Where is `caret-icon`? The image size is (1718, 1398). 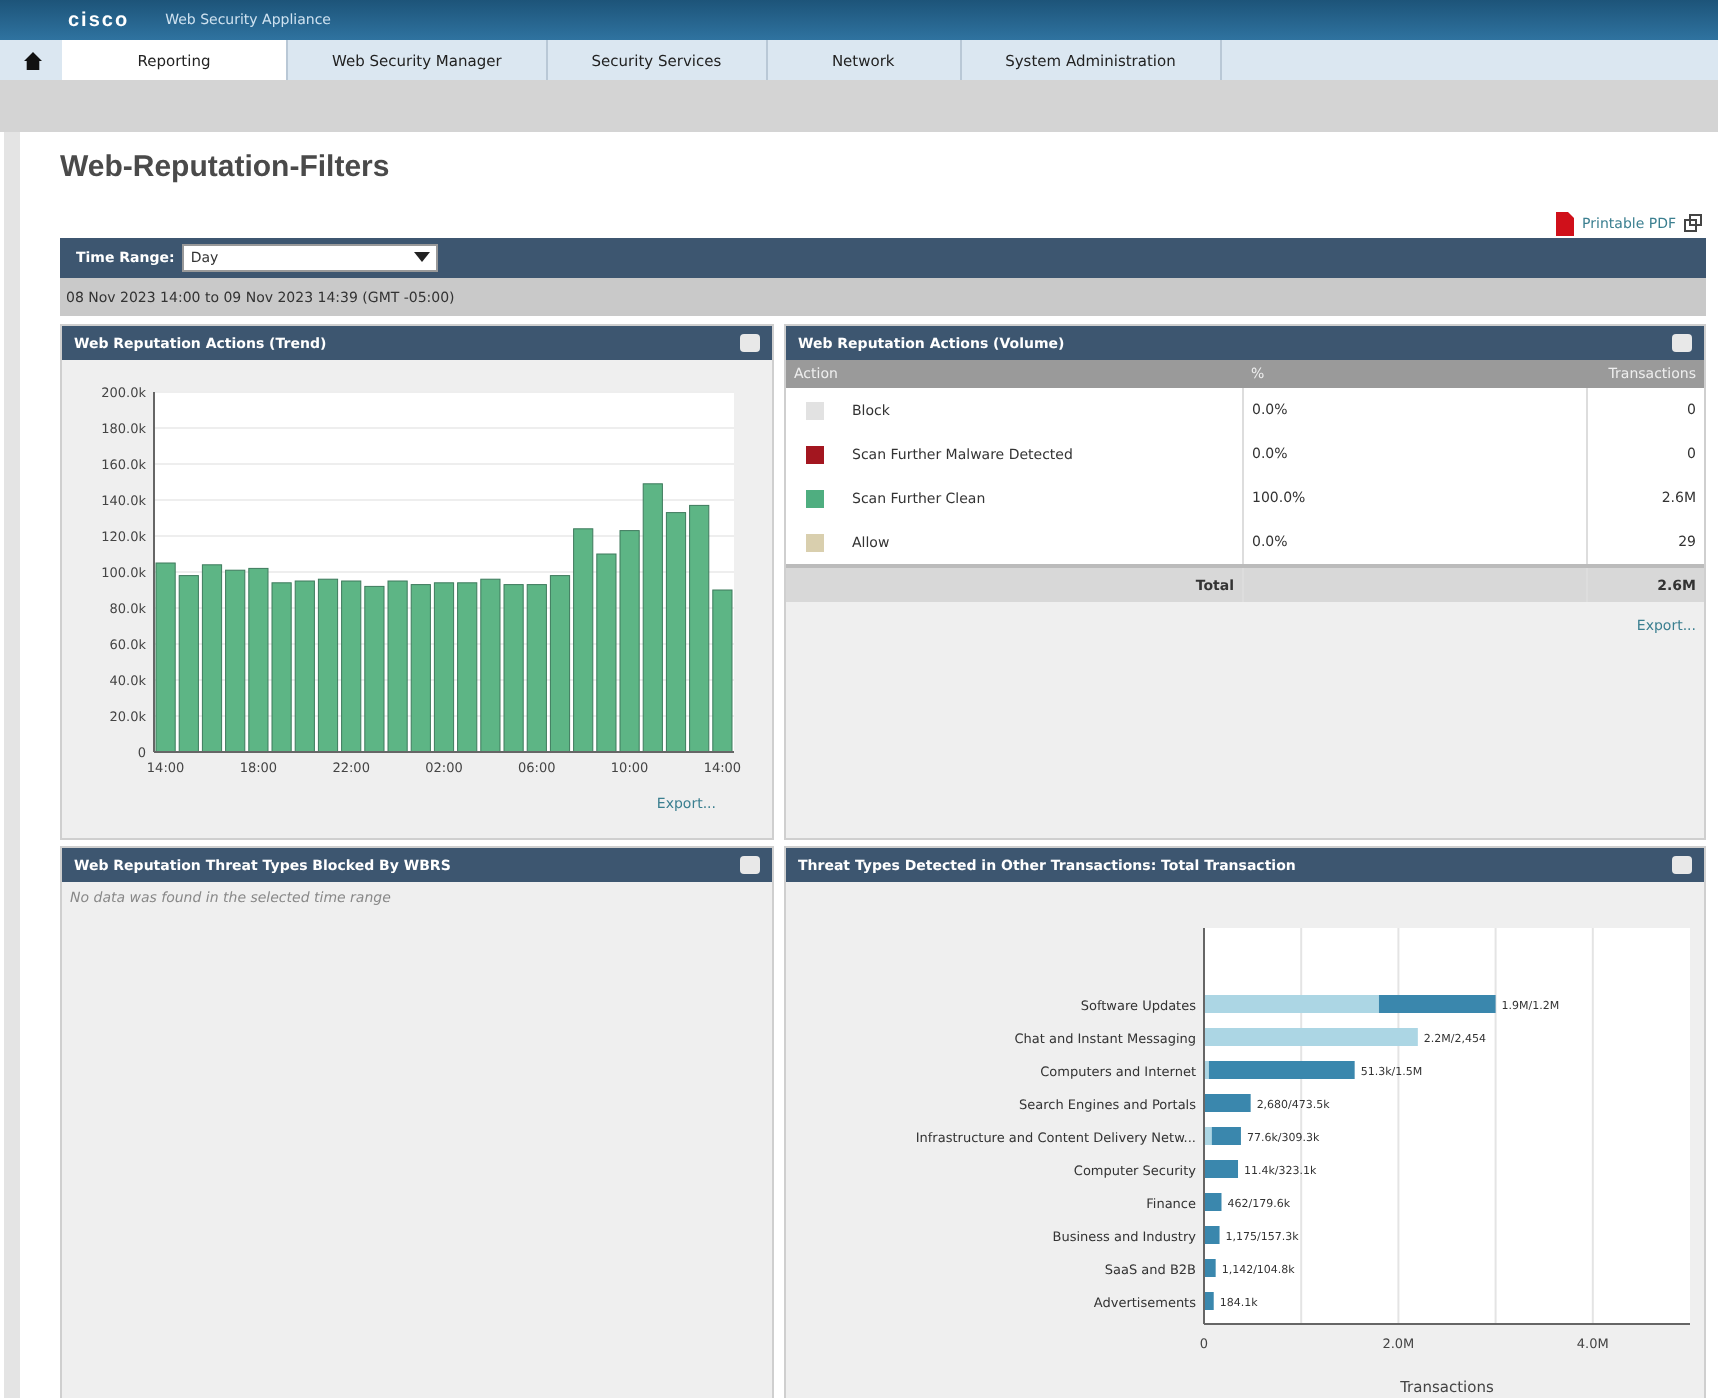 caret-icon is located at coordinates (422, 258).